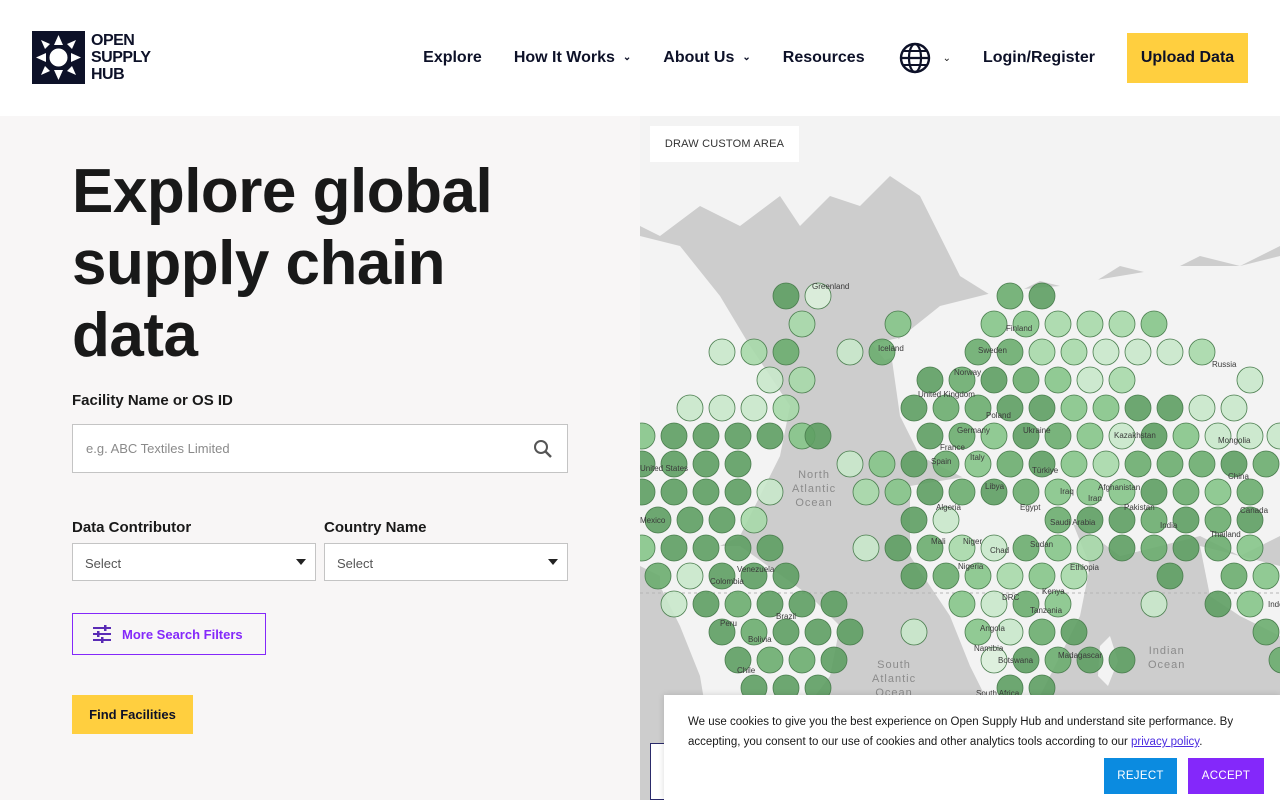 The height and width of the screenshot is (800, 1280). Describe the element at coordinates (293, 448) in the screenshot. I see `facility-search-input` at that location.